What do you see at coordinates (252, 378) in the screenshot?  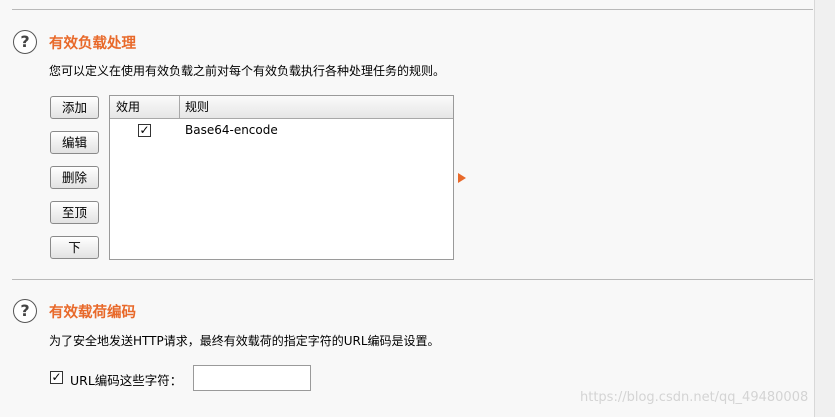 I see `url-encode-chars-input` at bounding box center [252, 378].